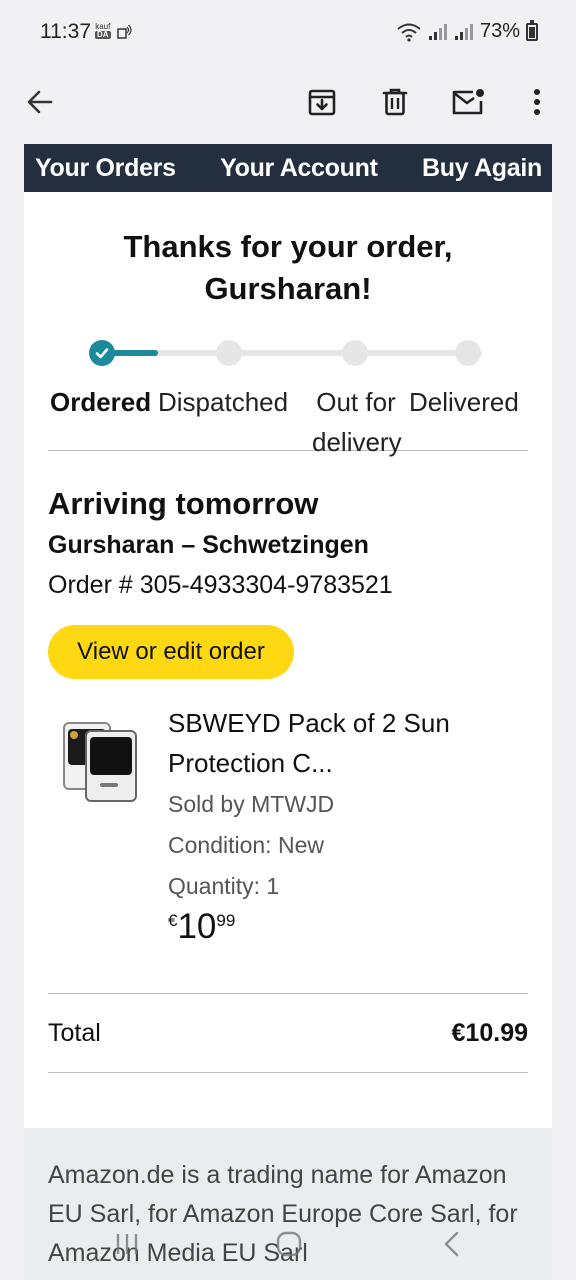 This screenshot has height=1280, width=576. I want to click on mark-unread-button, so click(468, 102).